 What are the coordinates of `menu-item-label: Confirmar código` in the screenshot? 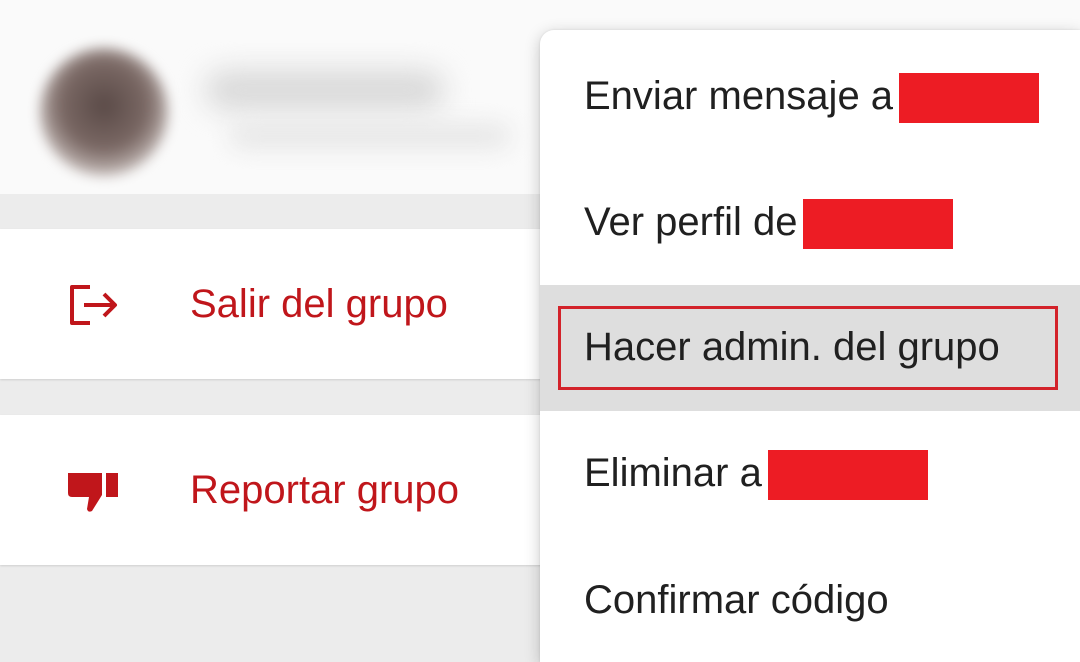 It's located at (736, 600).